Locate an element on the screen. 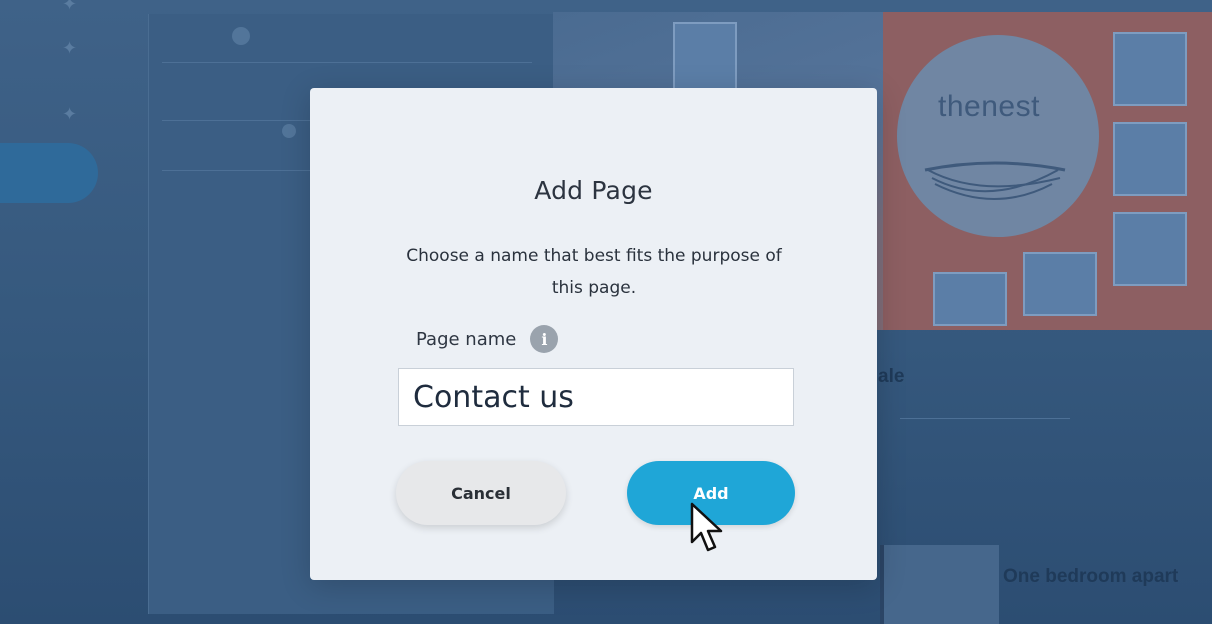 This screenshot has height=624, width=1212. page-name-label: Page name is located at coordinates (466, 339).